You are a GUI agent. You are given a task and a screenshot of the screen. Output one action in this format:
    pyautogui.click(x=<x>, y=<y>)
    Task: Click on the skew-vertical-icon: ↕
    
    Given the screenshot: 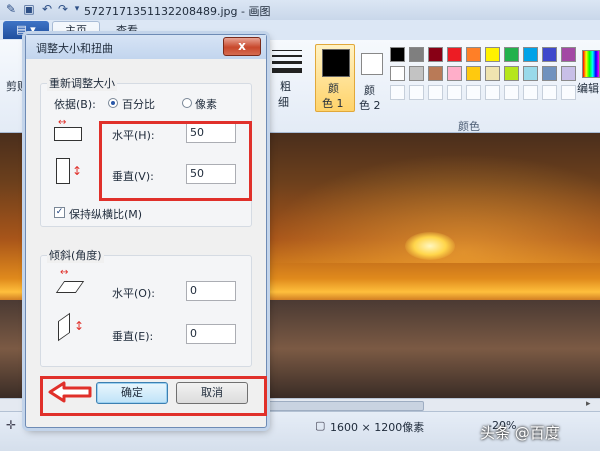 What is the action you would take?
    pyautogui.click(x=71, y=327)
    